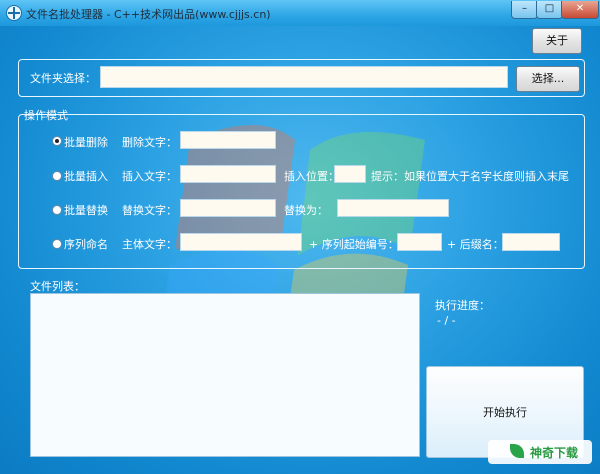 This screenshot has width=600, height=474. I want to click on site-watermark: 神奇下载, so click(540, 452).